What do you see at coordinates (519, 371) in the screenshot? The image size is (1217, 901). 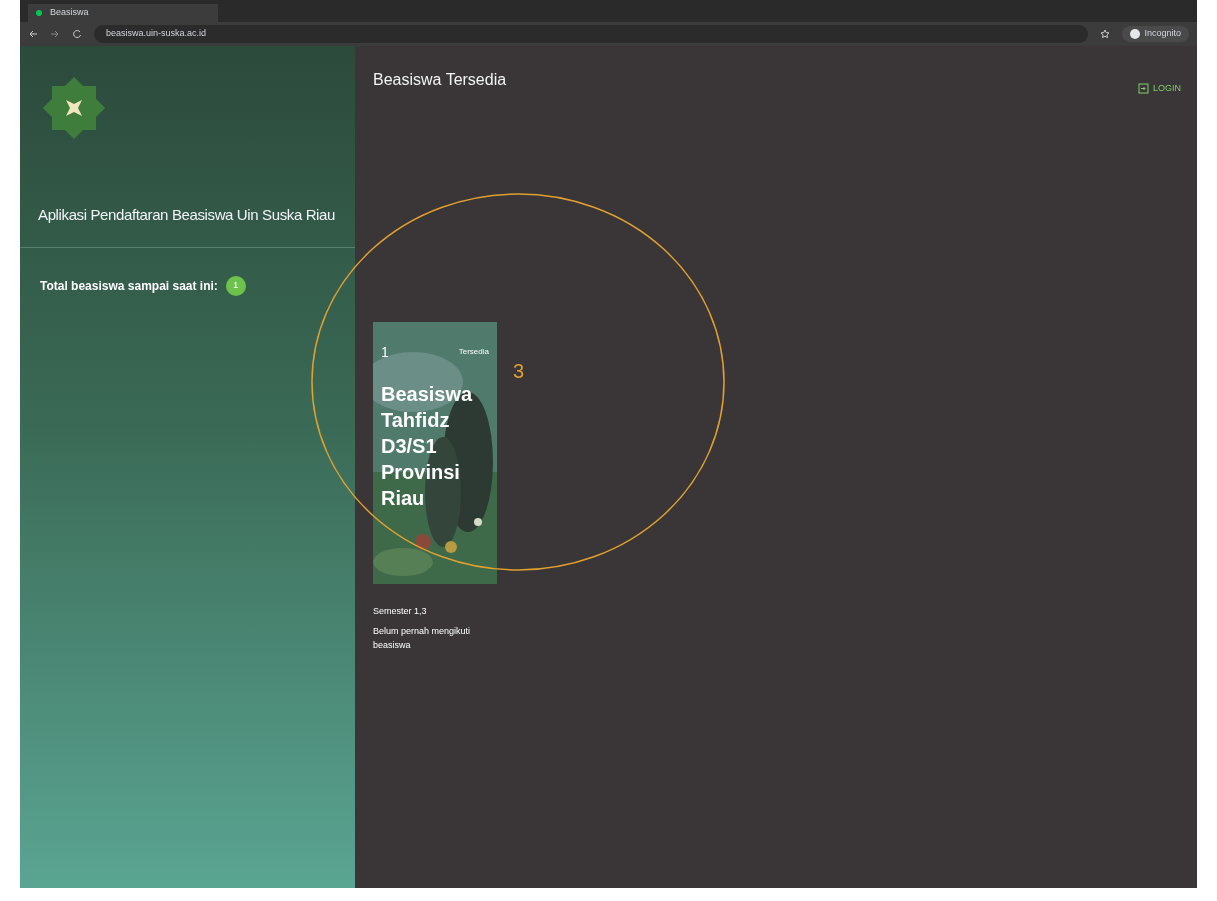 I see `annotation-label: 3` at bounding box center [519, 371].